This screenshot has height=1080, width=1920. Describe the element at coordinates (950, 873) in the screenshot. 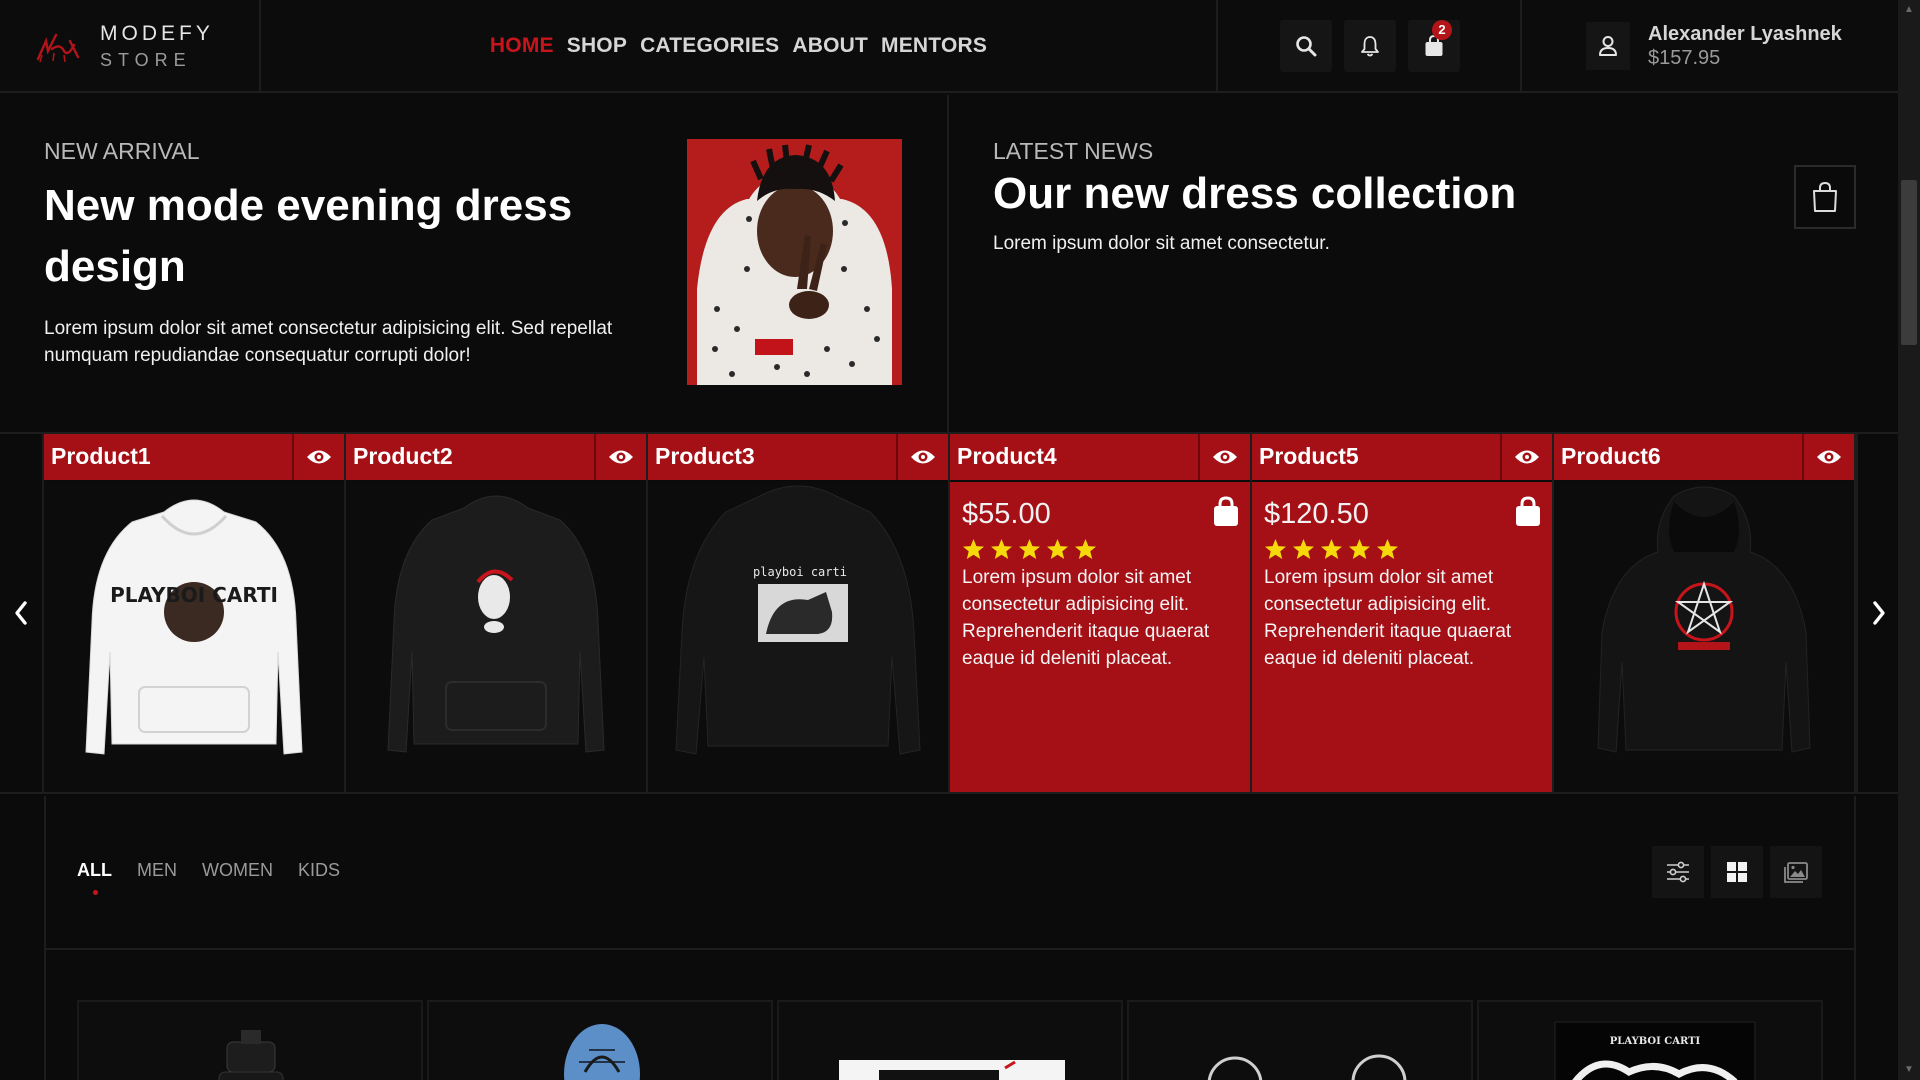

I see `catalog-filter-bar: ALL MEN WOMEN KIDS` at that location.